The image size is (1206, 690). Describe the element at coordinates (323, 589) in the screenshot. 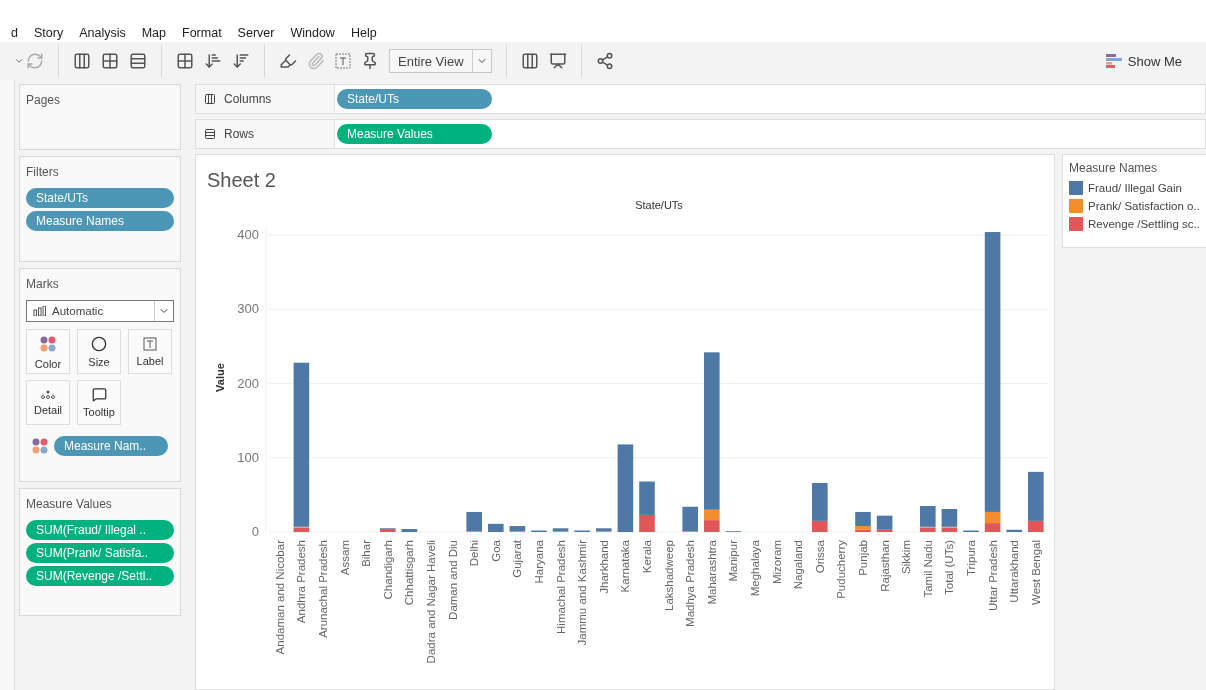

I see `category-label: Arunachal Pradesh` at that location.